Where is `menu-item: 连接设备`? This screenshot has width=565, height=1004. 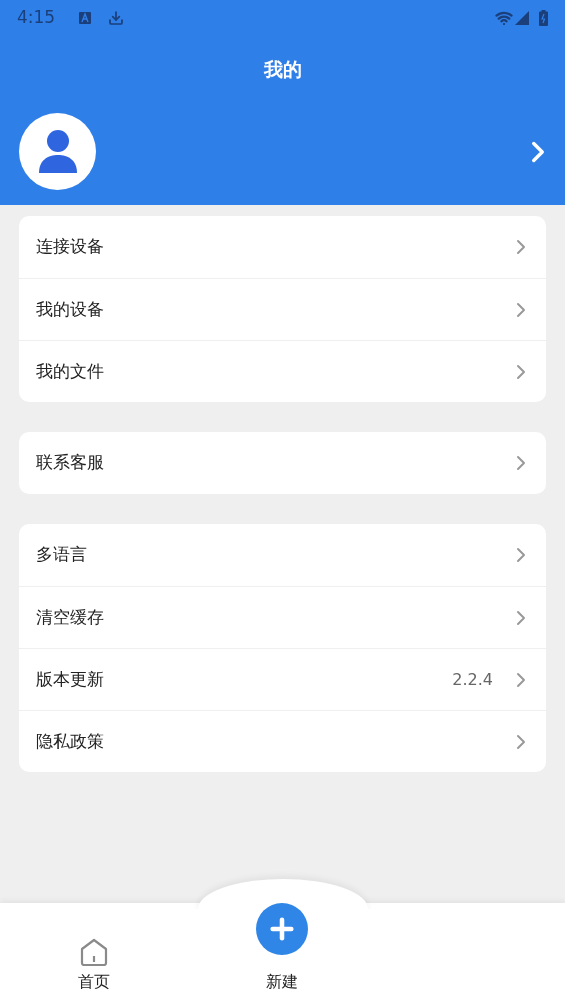
menu-item: 连接设备 is located at coordinates (282, 247).